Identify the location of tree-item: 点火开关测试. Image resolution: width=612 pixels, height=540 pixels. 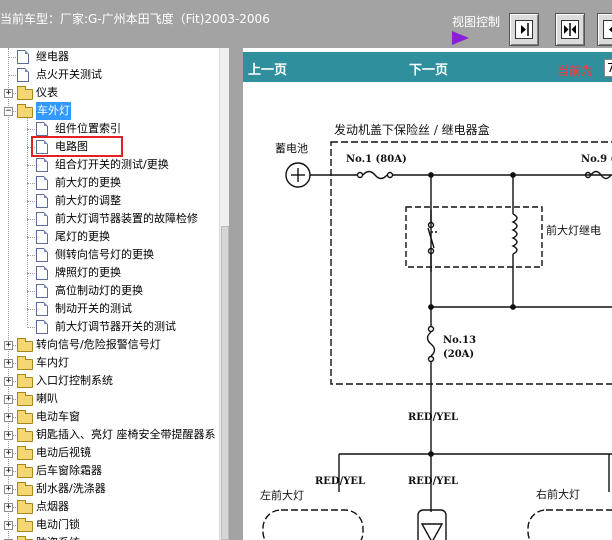
(110, 75).